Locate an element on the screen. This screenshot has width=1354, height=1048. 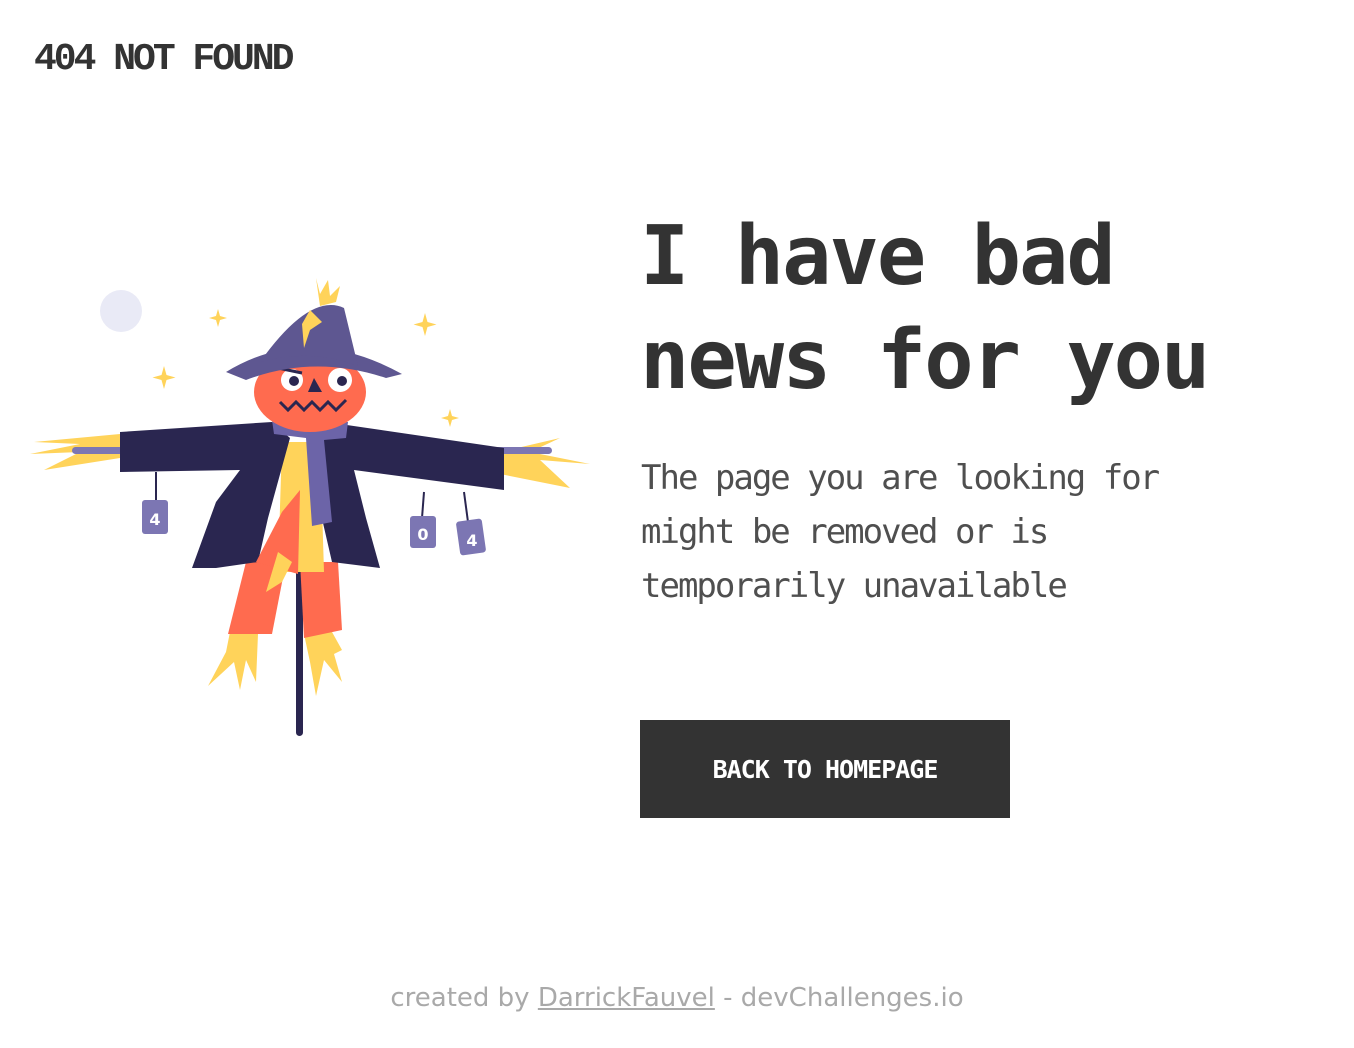
headline-line-2: news for you is located at coordinates (925, 360).